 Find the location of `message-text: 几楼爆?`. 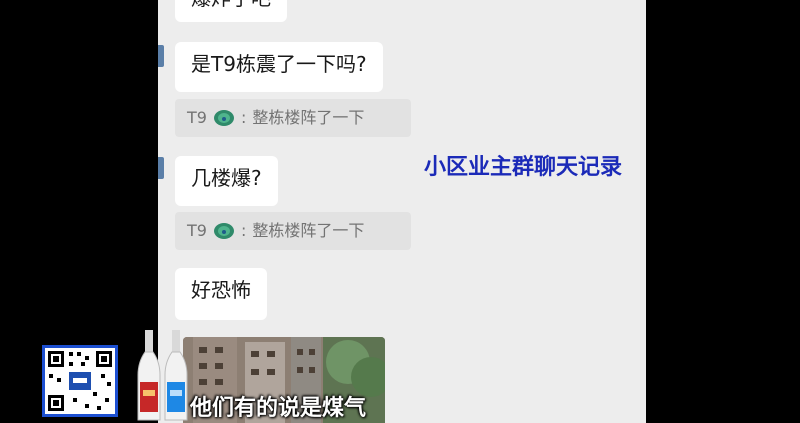

message-text: 几楼爆? is located at coordinates (226, 178).